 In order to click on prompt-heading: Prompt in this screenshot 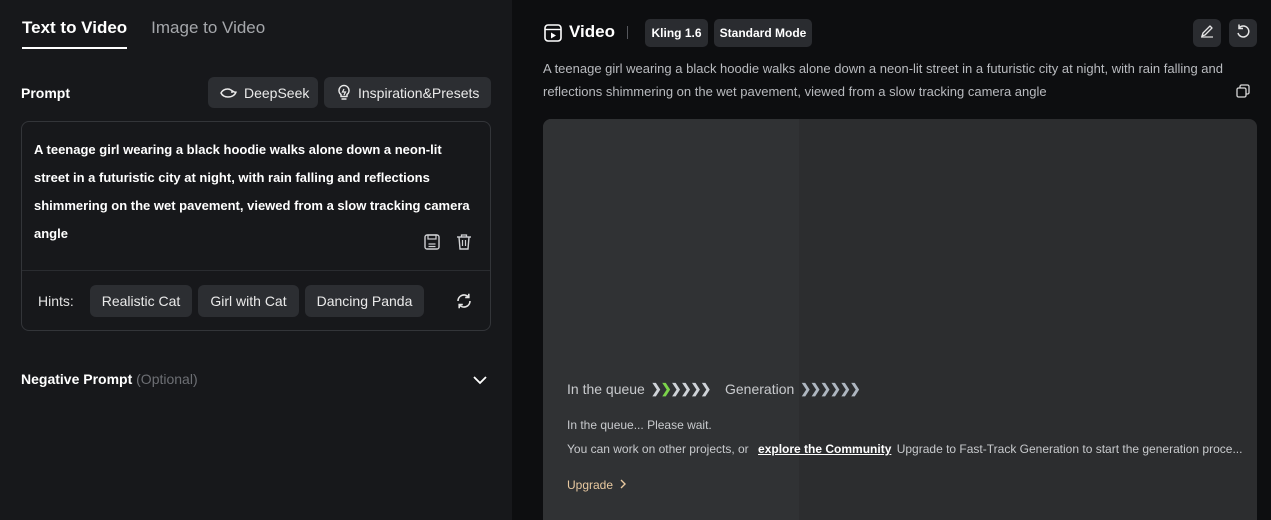, I will do `click(45, 93)`.